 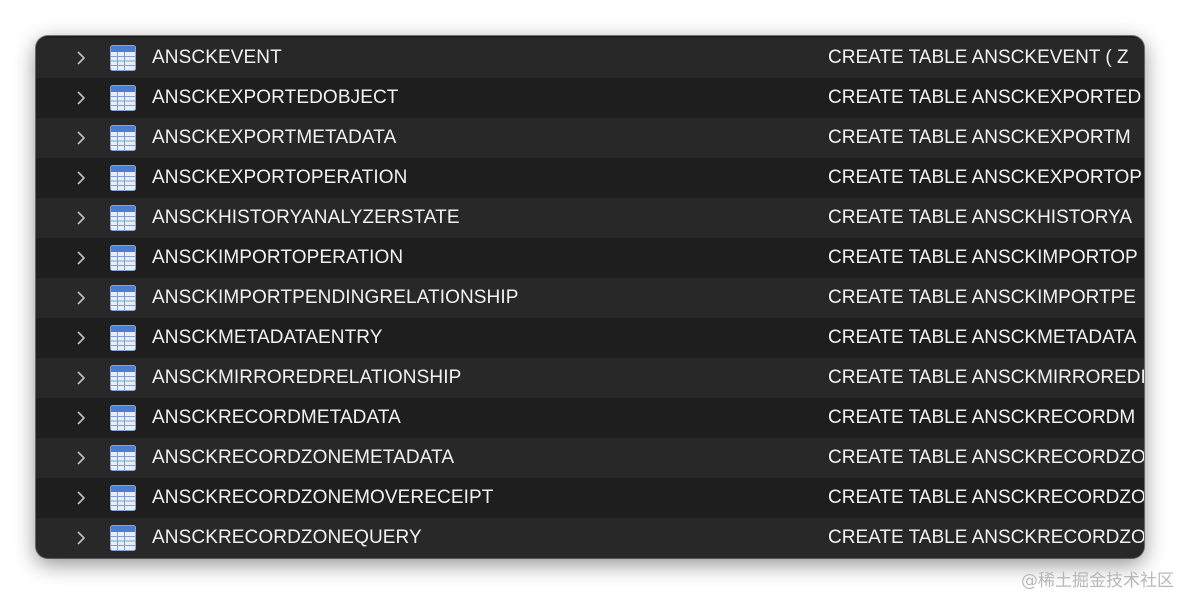 What do you see at coordinates (303, 457) in the screenshot?
I see `table-name: ANSCKRECORDZONEMETADATA` at bounding box center [303, 457].